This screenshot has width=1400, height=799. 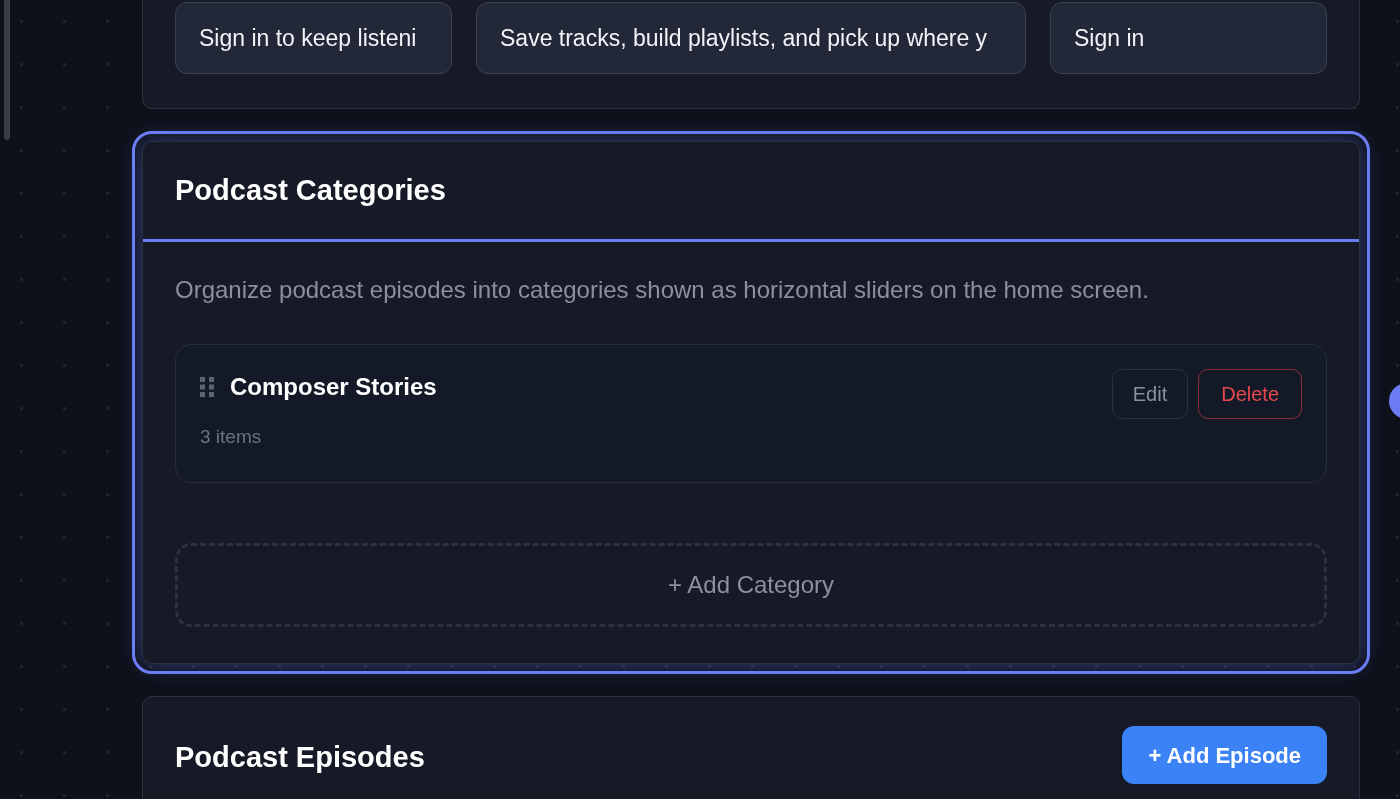 I want to click on scrollbar-thumb, so click(x=7, y=70).